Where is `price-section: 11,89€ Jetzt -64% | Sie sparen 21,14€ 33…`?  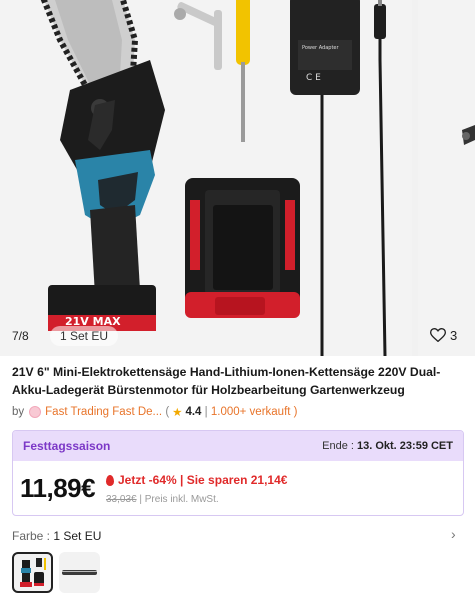
price-section: 11,89€ Jetzt -64% | Sie sparen 21,14€ 33… is located at coordinates (238, 488).